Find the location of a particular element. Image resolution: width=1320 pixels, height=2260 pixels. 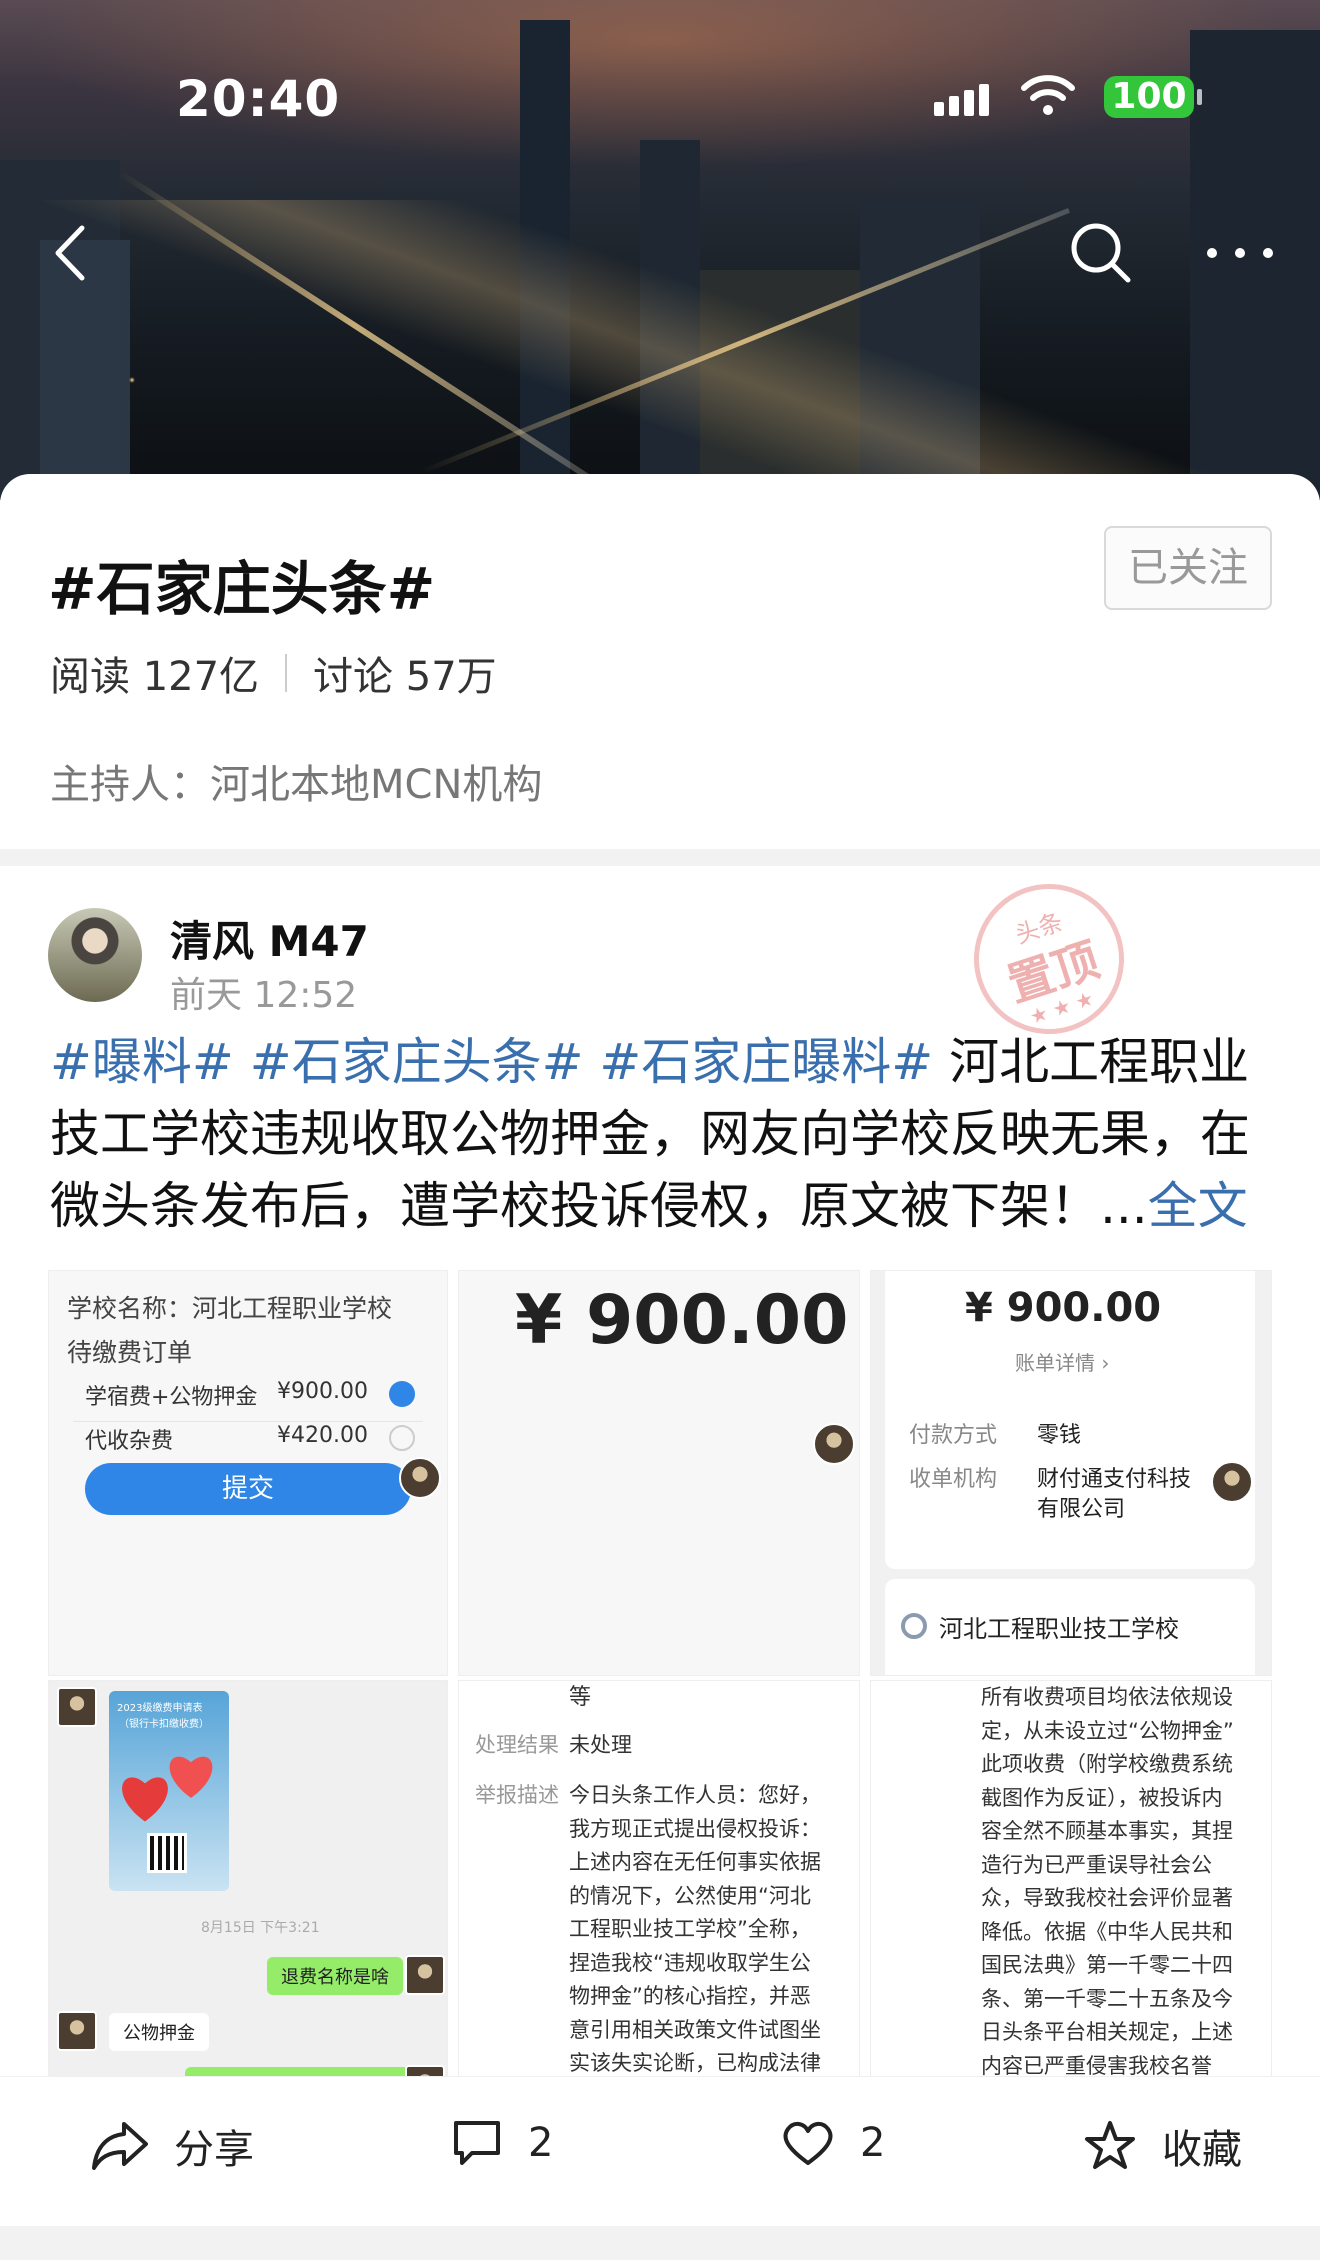

poster-title-1: 2023级缴费申请表 is located at coordinates (160, 1708).